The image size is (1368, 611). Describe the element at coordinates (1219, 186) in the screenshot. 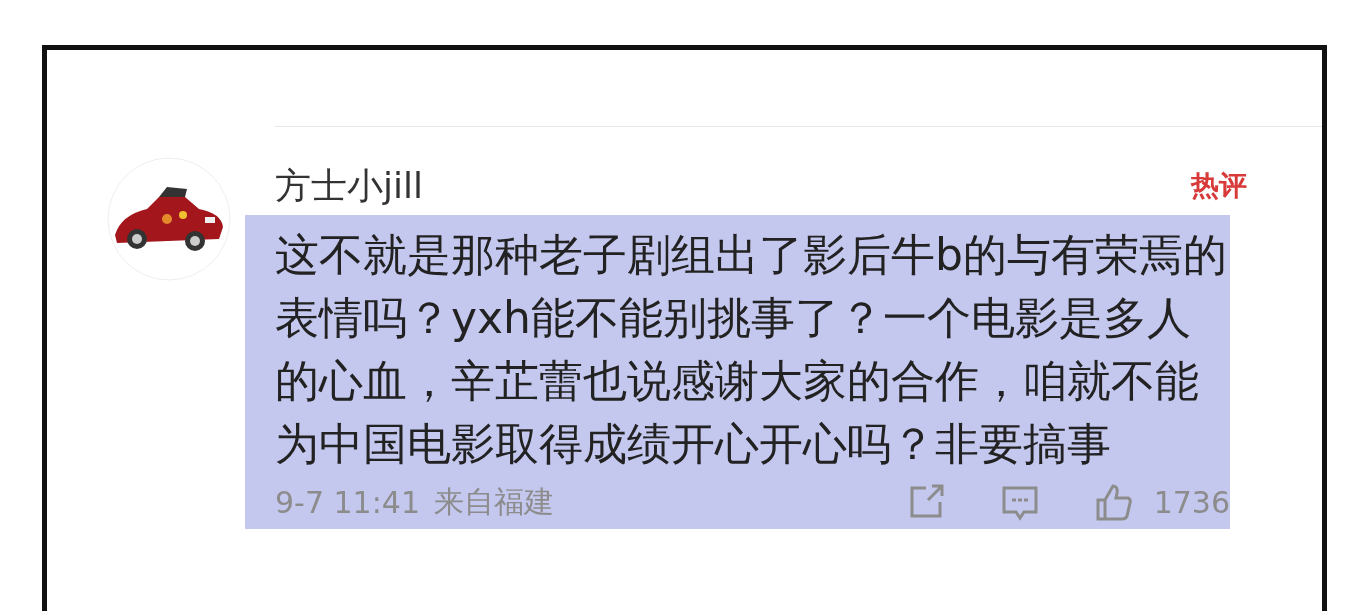

I see `hot-comment-label: 热评` at that location.